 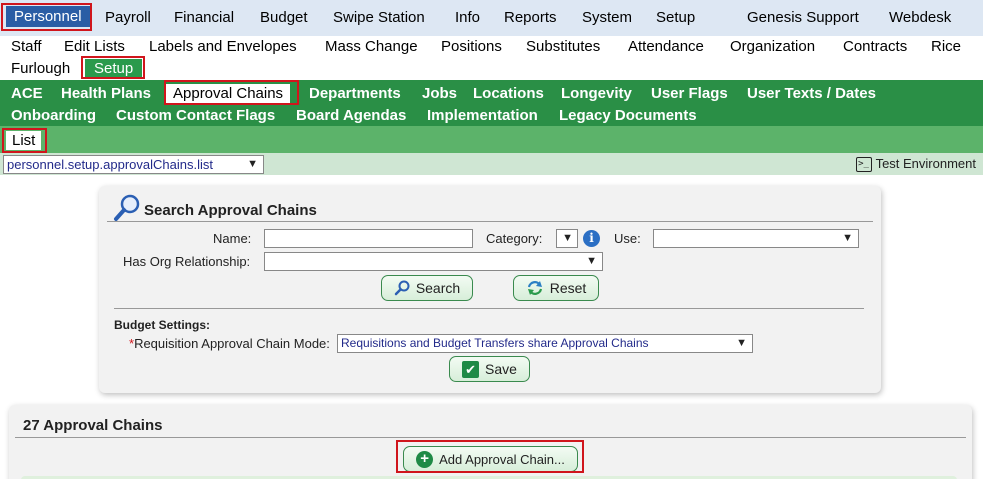 What do you see at coordinates (530, 17) in the screenshot?
I see `nav-reports: Reports` at bounding box center [530, 17].